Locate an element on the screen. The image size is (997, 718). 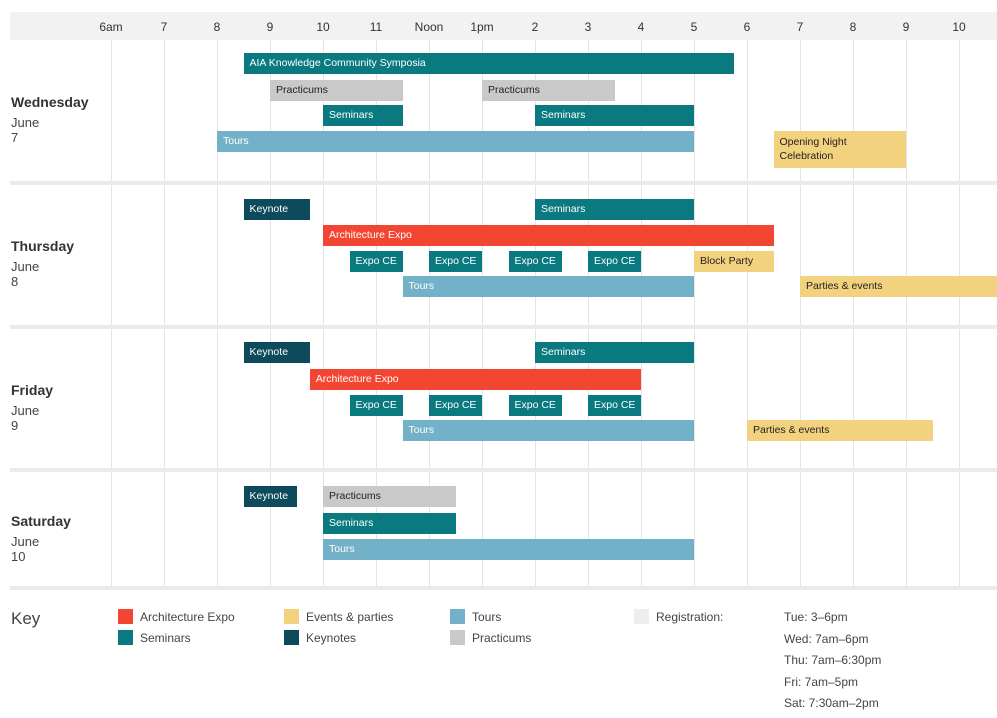
day-date-label: June 9 is located at coordinates (25, 418).